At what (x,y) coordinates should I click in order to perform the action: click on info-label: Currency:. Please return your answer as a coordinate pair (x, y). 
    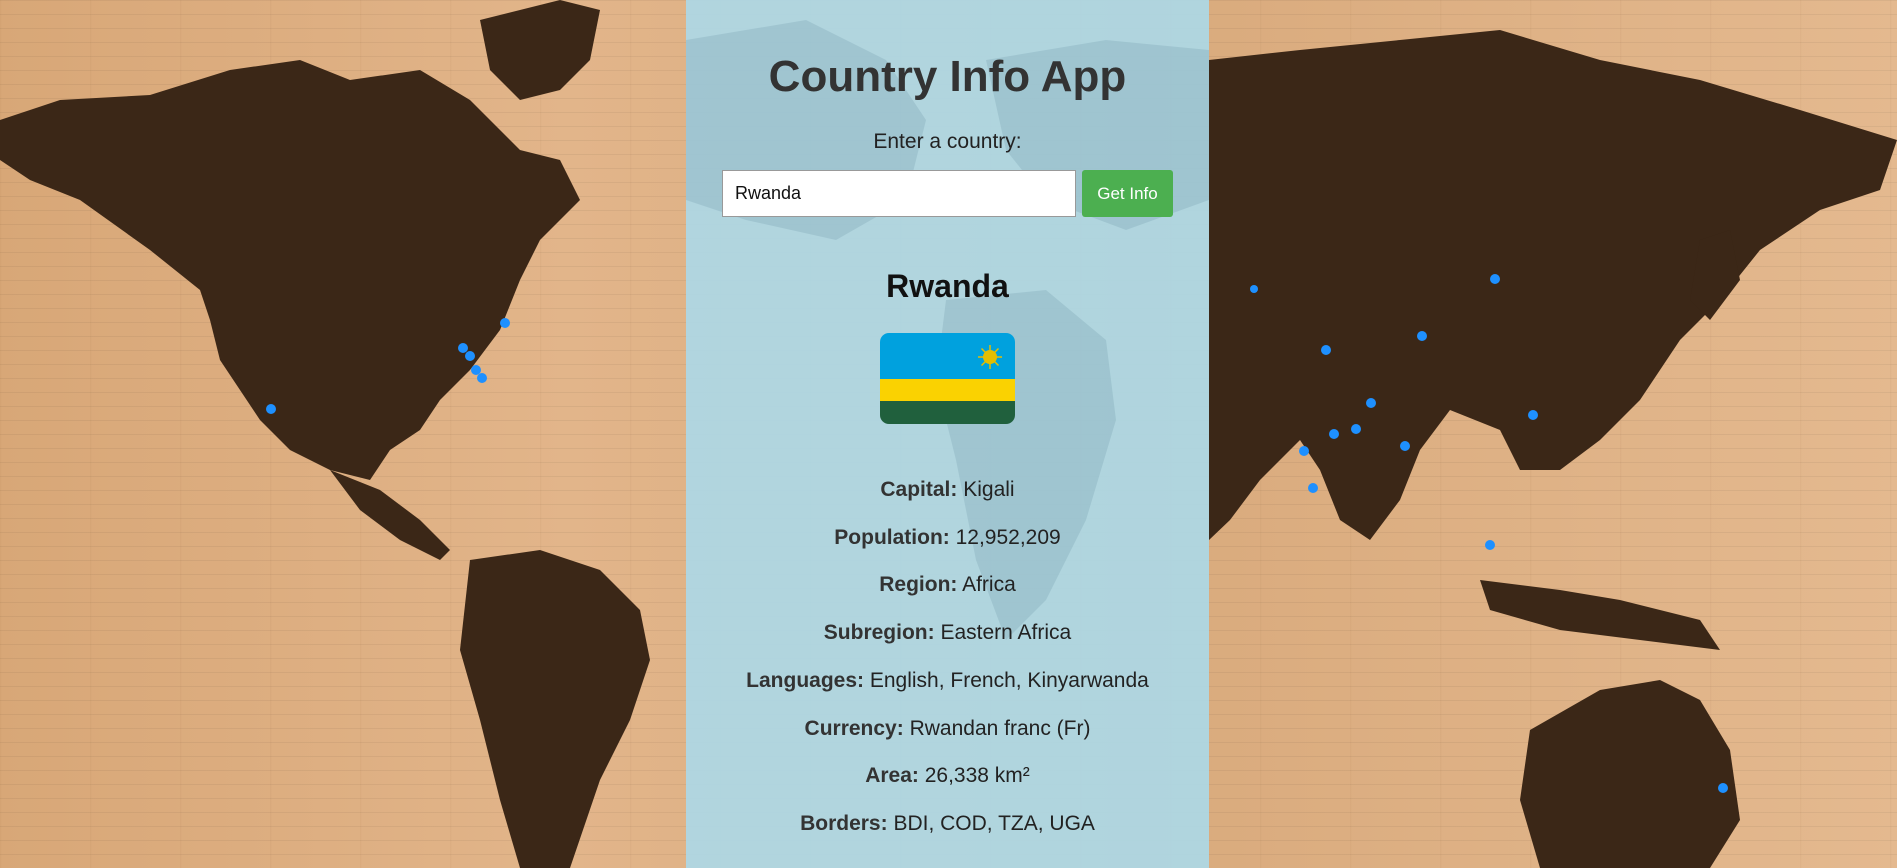
    Looking at the image, I should click on (854, 728).